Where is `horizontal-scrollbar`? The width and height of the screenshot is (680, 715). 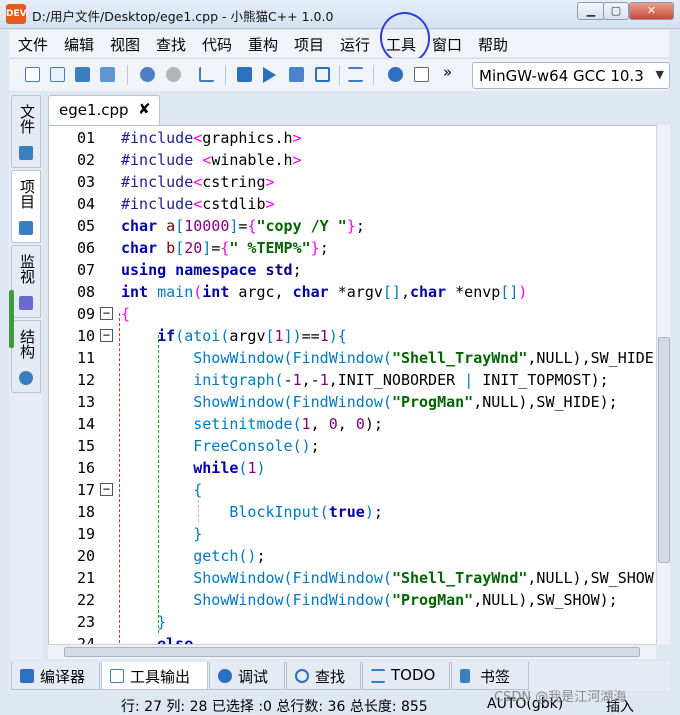
horizontal-scrollbar is located at coordinates (352, 651).